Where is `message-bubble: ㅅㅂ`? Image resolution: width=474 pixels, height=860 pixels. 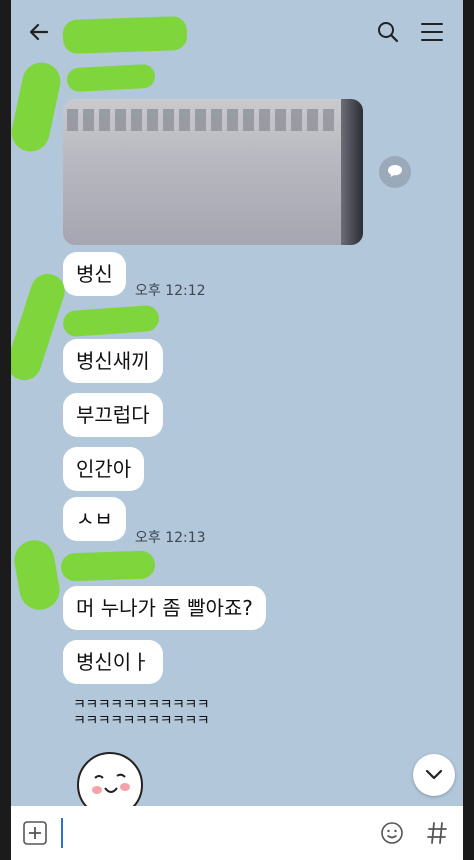 message-bubble: ㅅㅂ is located at coordinates (94, 519).